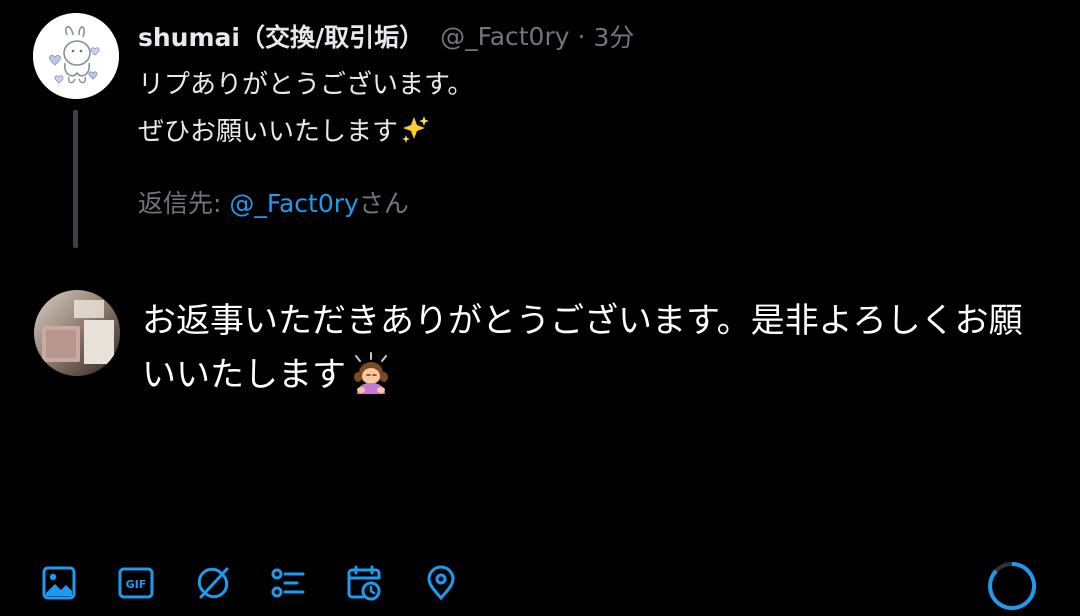  I want to click on author-handle: @_Fact0ry, so click(504, 36).